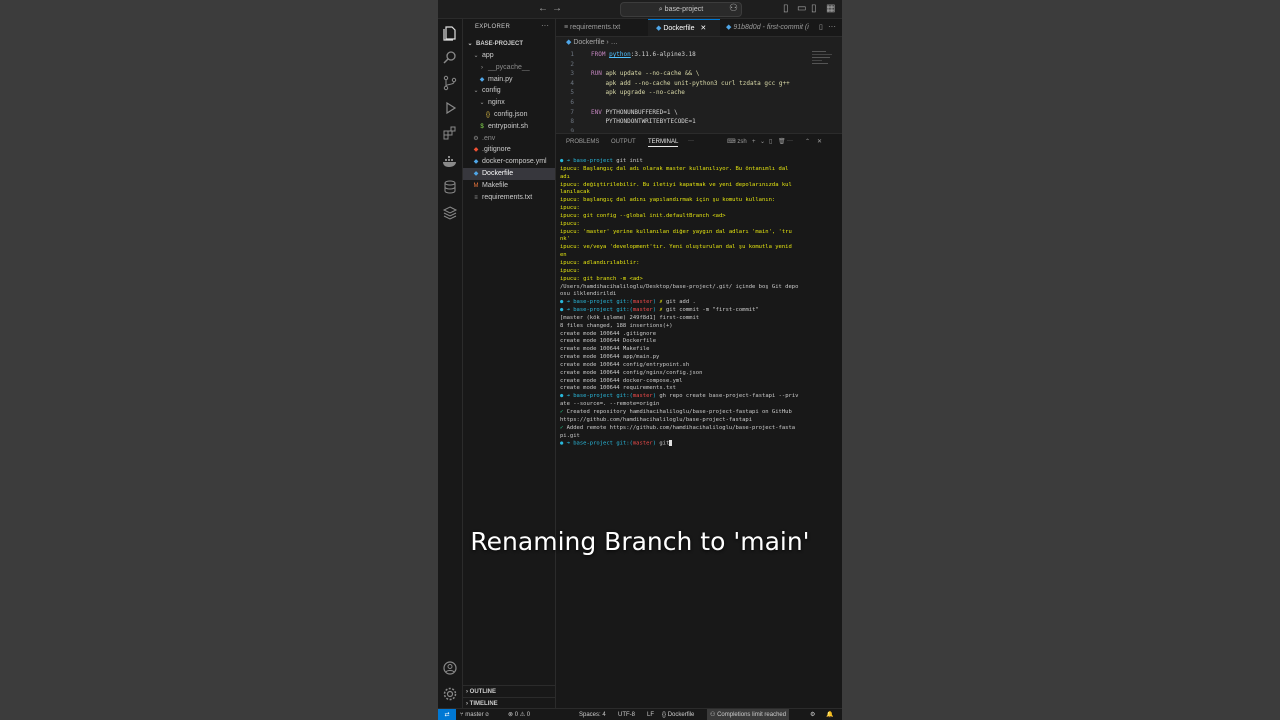 The image size is (1280, 720). I want to click on terminal-line: ● ➜ base-project git init, so click(601, 161).